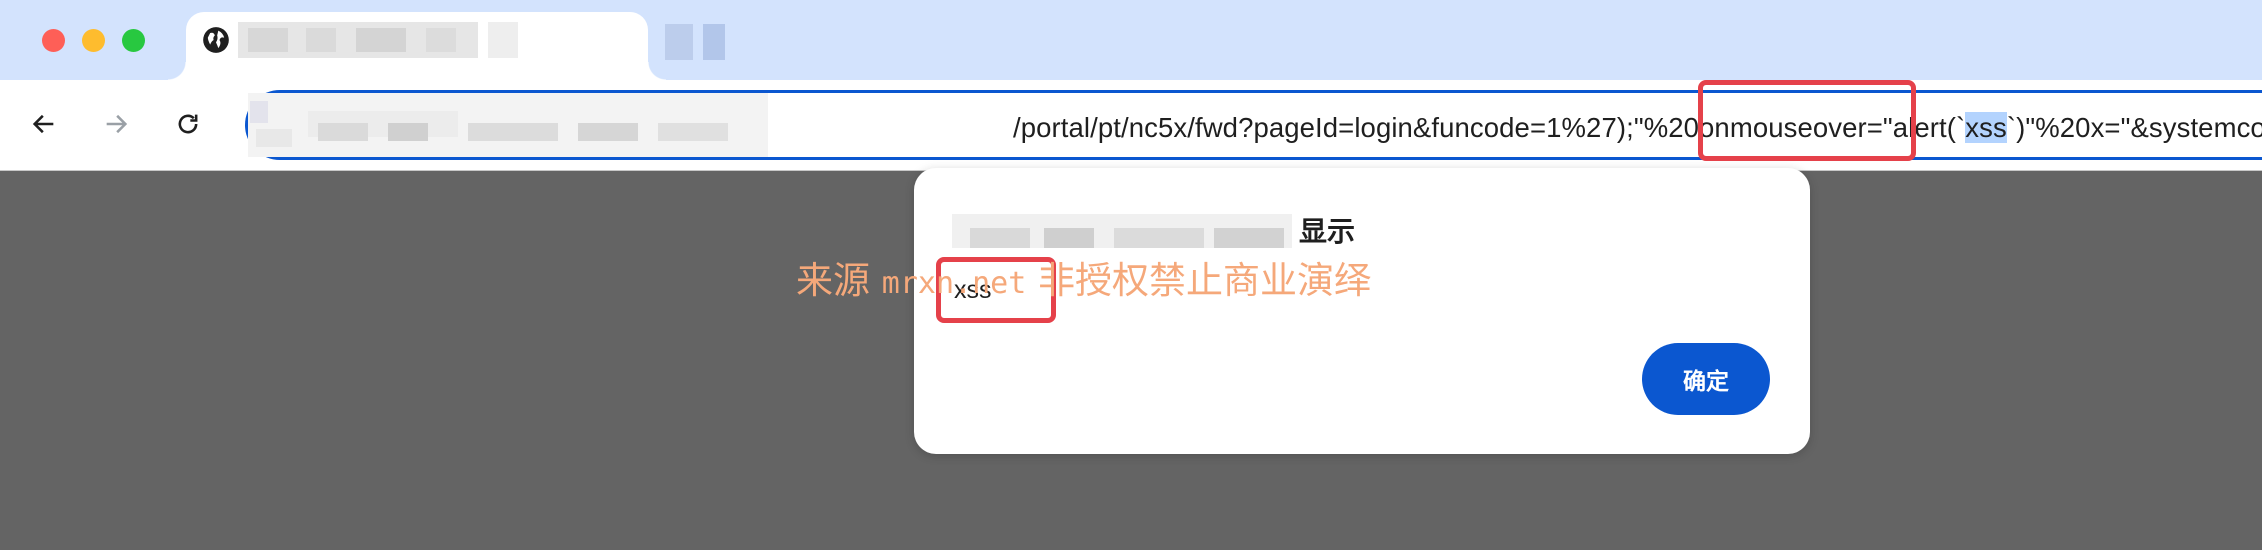  Describe the element at coordinates (53, 40) in the screenshot. I see `window-close-button` at that location.